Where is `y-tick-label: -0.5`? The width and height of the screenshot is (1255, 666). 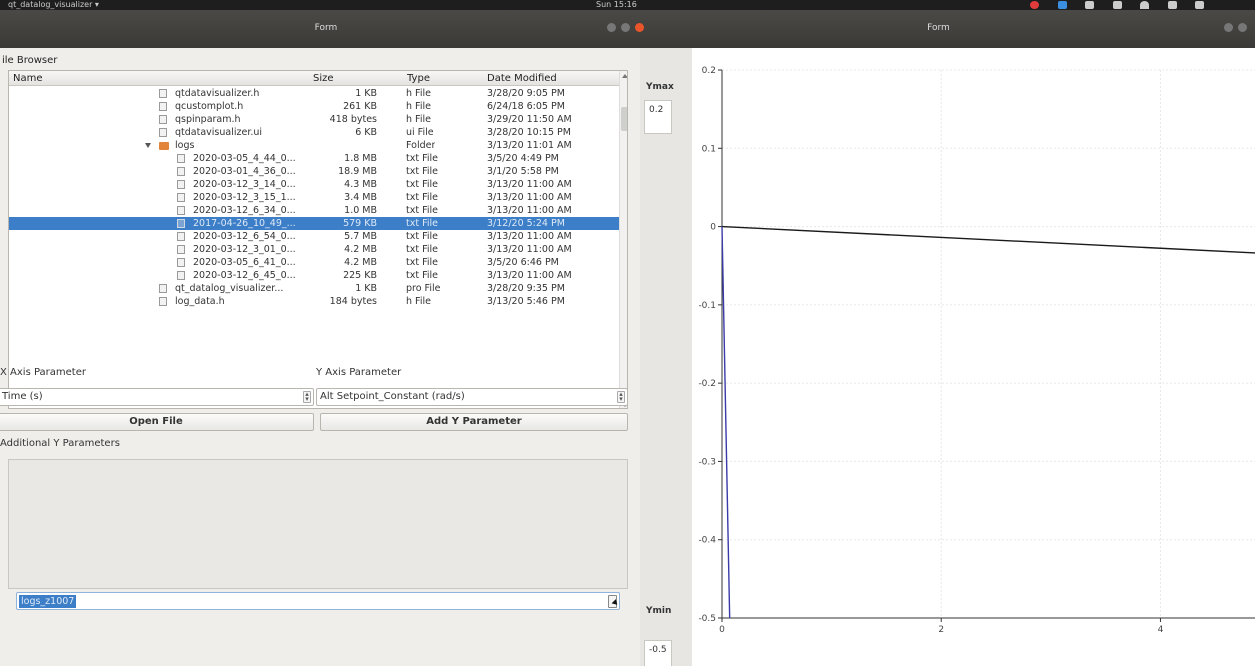
y-tick-label: -0.5 is located at coordinates (707, 619).